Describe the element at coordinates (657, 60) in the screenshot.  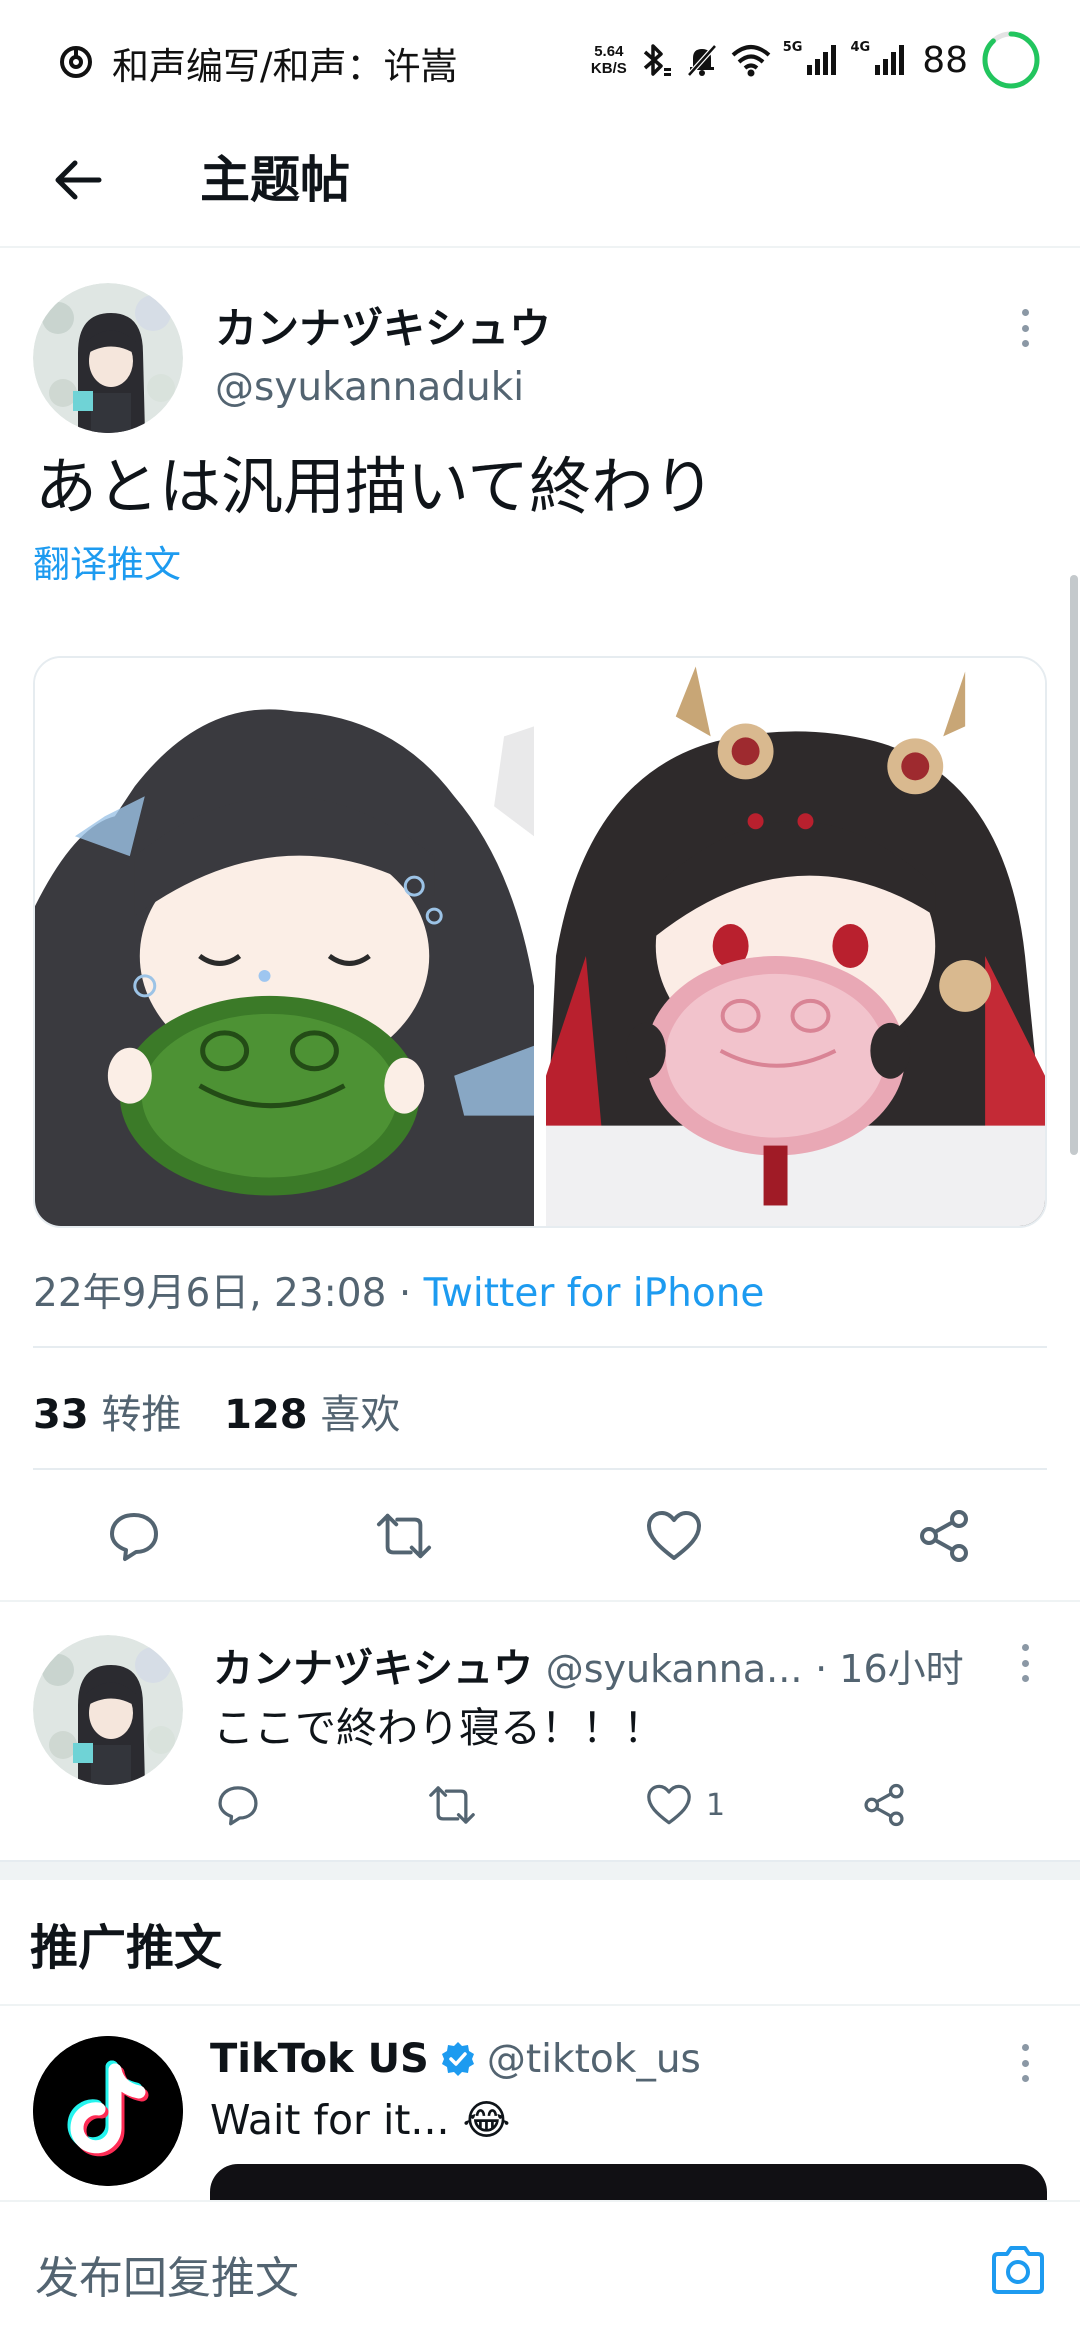
I see `bluetooth-icon` at that location.